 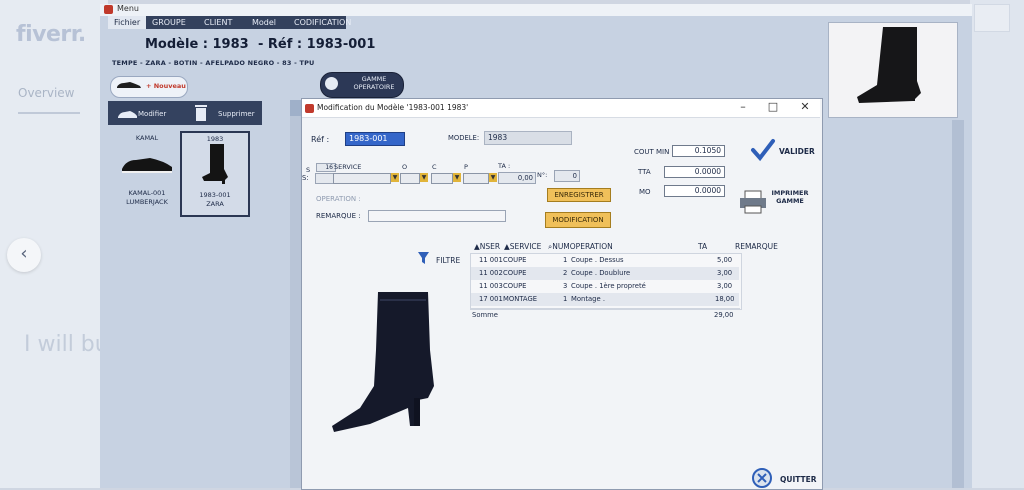 I want to click on cell-nser: 11 002, so click(x=491, y=273).